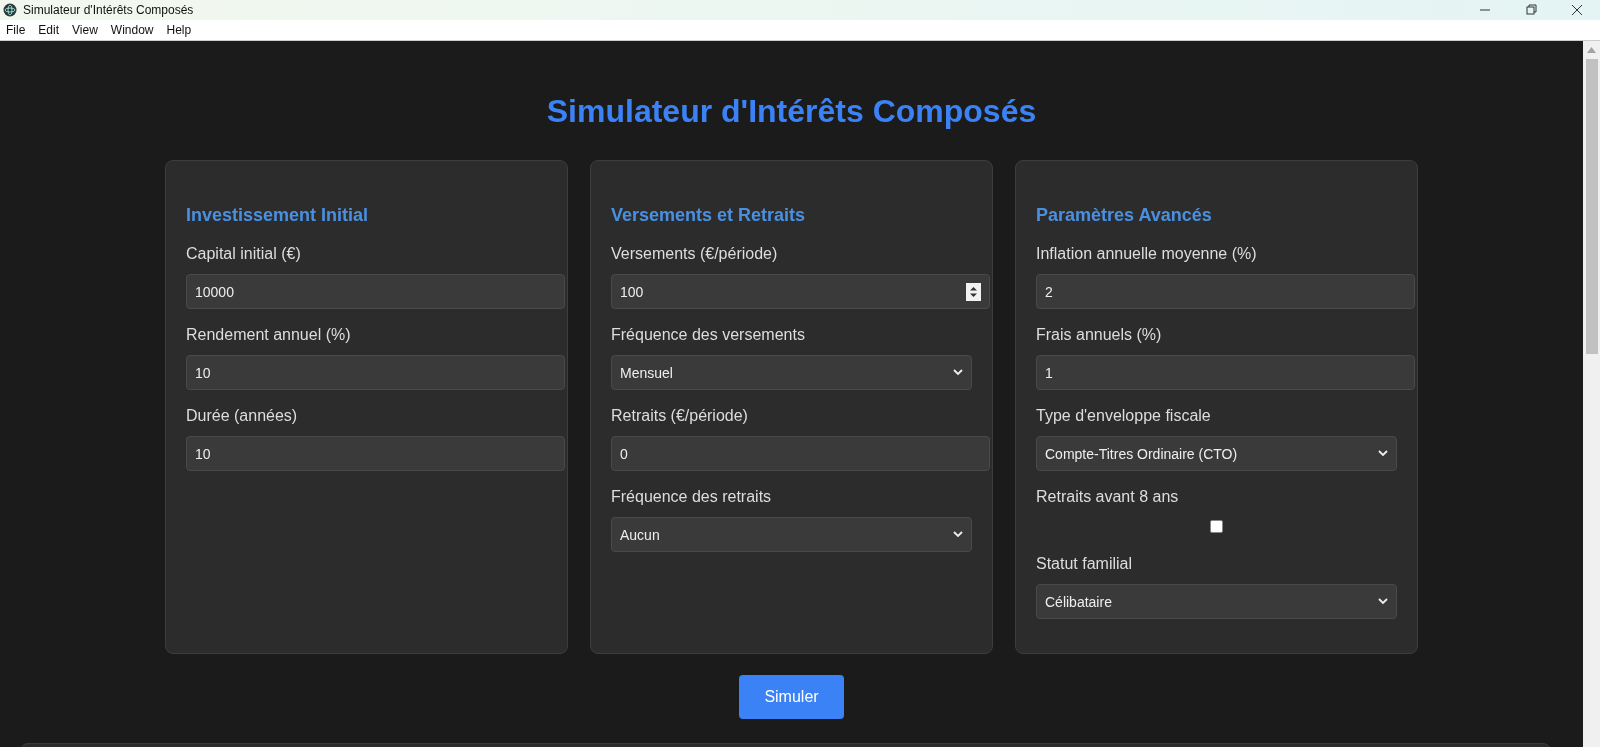  What do you see at coordinates (1124, 215) in the screenshot?
I see `section-title: Paramètres Avancés` at bounding box center [1124, 215].